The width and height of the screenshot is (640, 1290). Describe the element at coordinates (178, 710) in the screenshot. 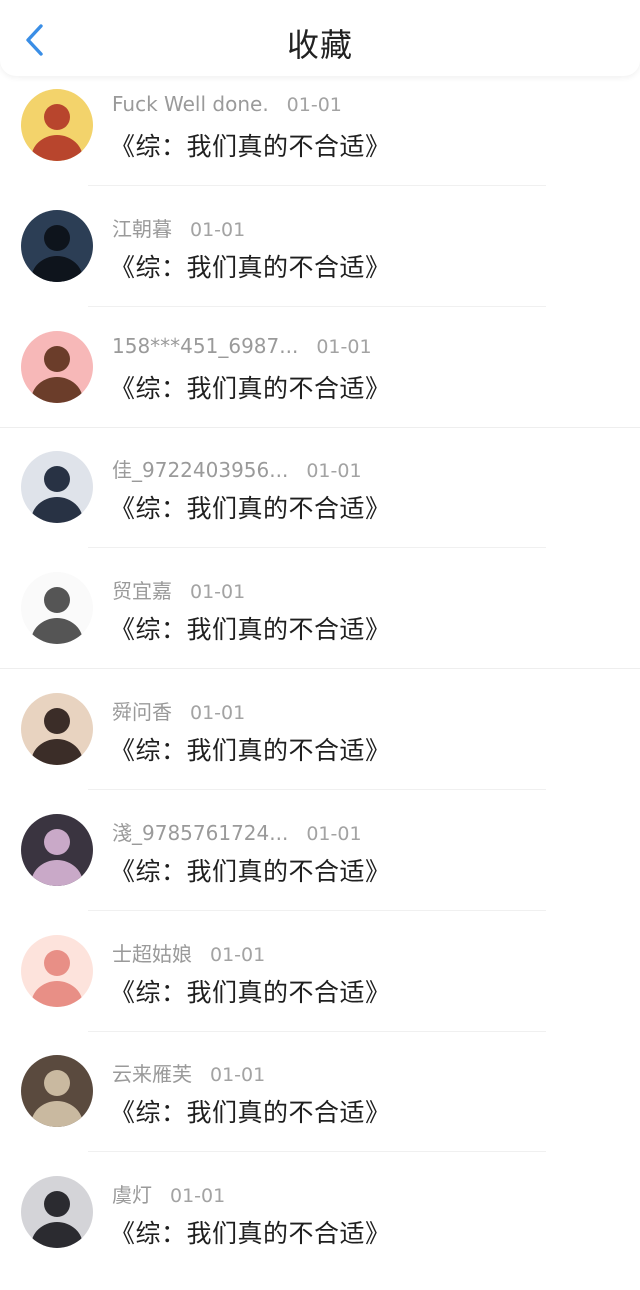

I see `item-meta: 舜问香 01-01` at that location.